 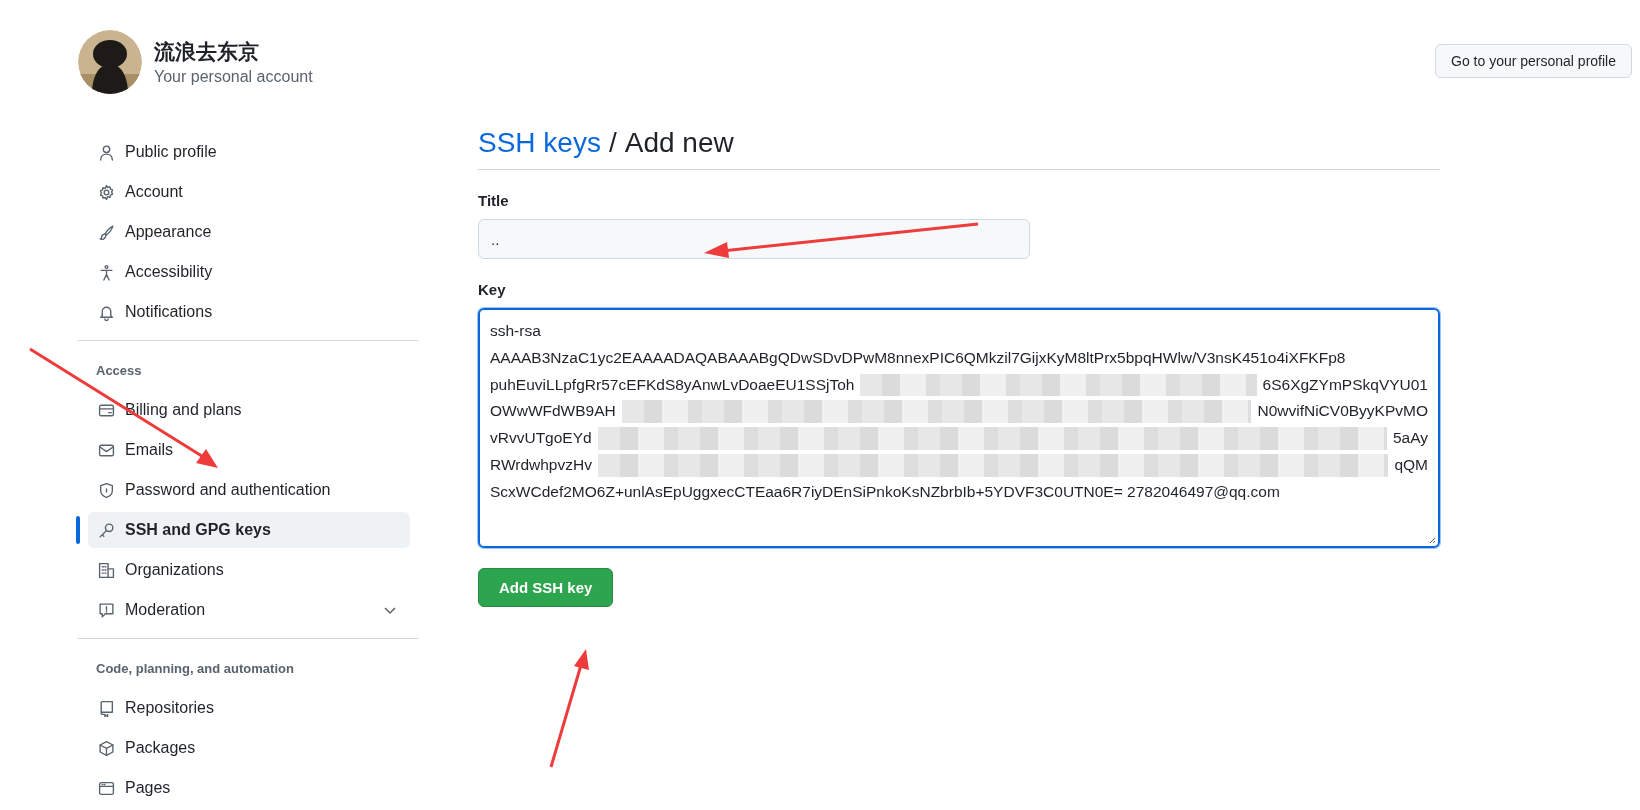 I want to click on sidebar-item: Notifications, so click(x=249, y=312).